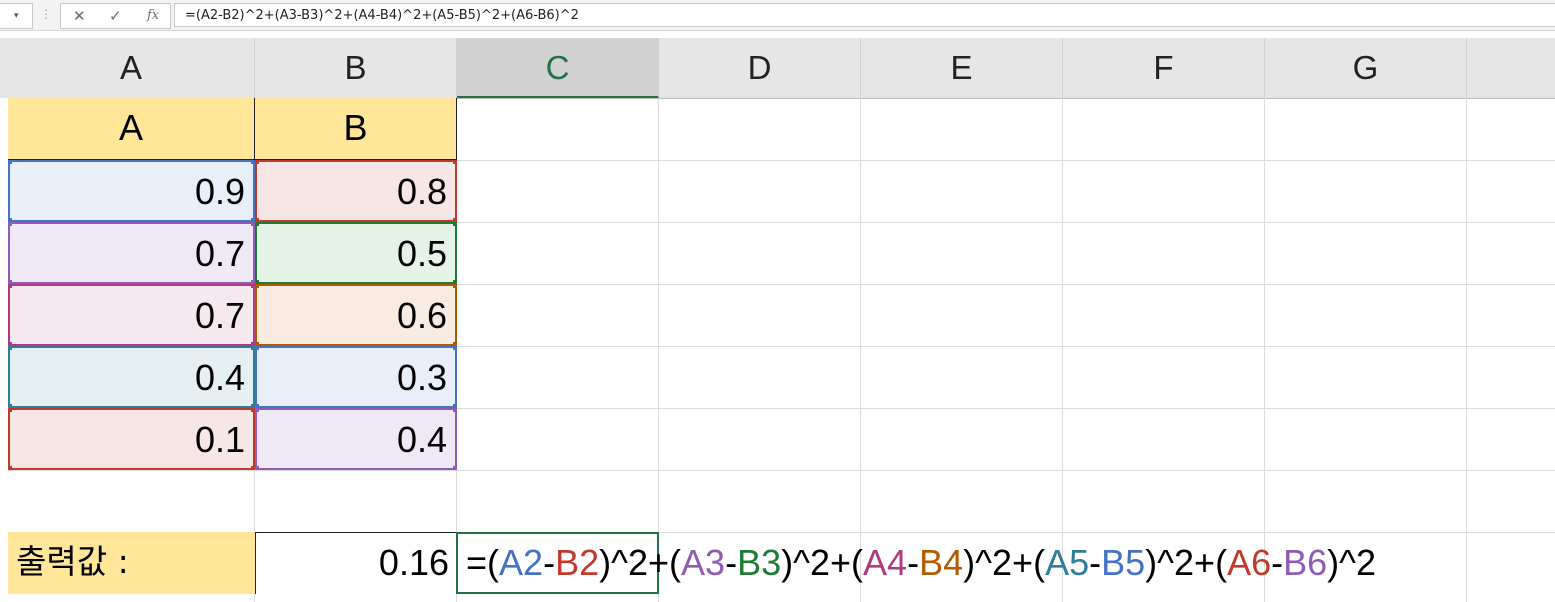 The width and height of the screenshot is (1555, 602). What do you see at coordinates (885, 562) in the screenshot?
I see `formula-token: A4` at bounding box center [885, 562].